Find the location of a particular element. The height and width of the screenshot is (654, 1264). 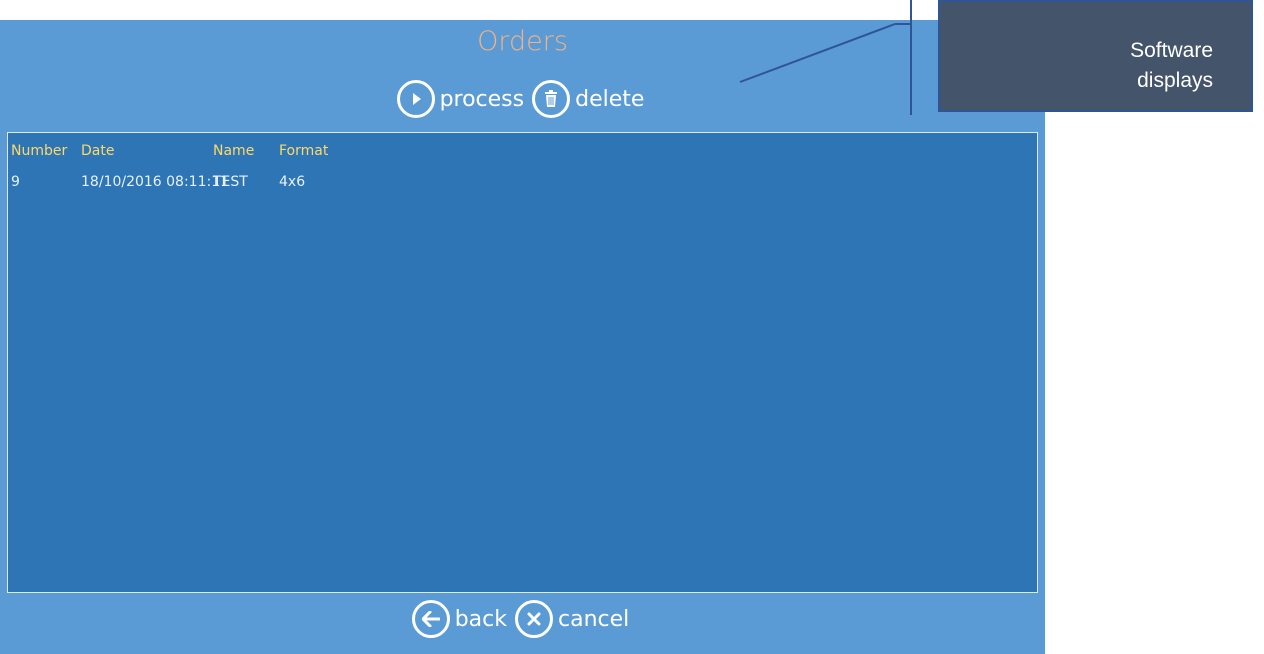

order-name: TEST is located at coordinates (230, 182).